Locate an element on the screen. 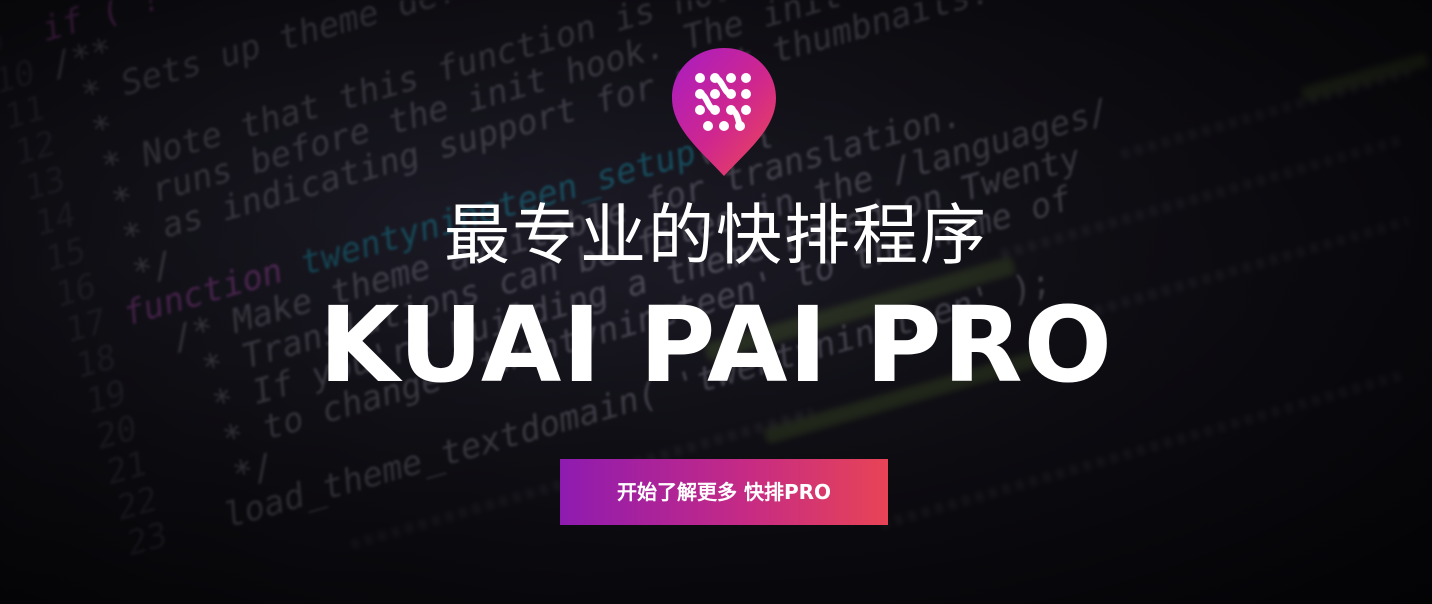 The image size is (1432, 604). learn-more-button: 开始了解更多 快排PRO is located at coordinates (724, 492).